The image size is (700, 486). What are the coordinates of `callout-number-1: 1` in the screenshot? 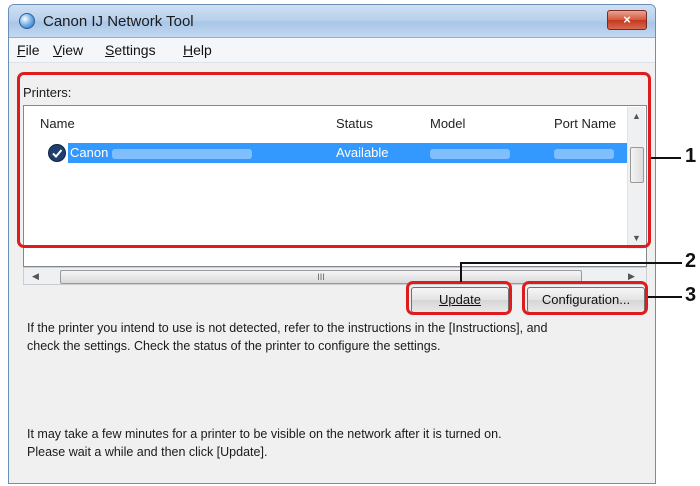 It's located at (691, 156).